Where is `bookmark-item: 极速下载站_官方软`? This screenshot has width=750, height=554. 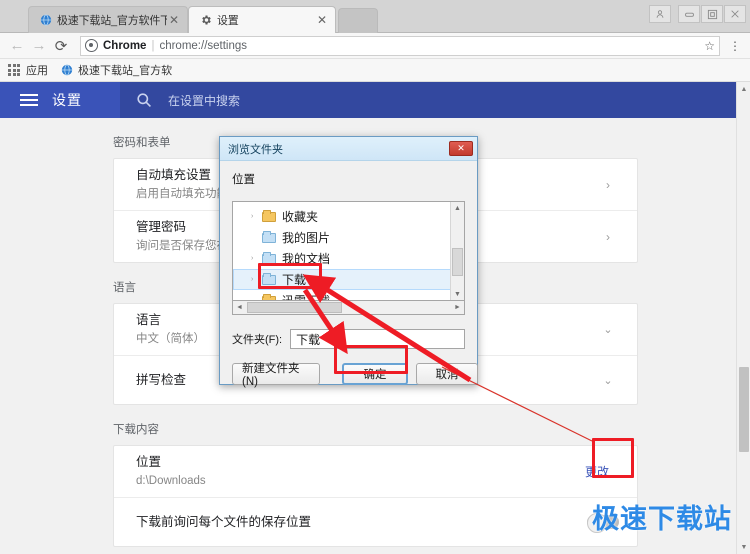 bookmark-item: 极速下载站_官方软 is located at coordinates (116, 70).